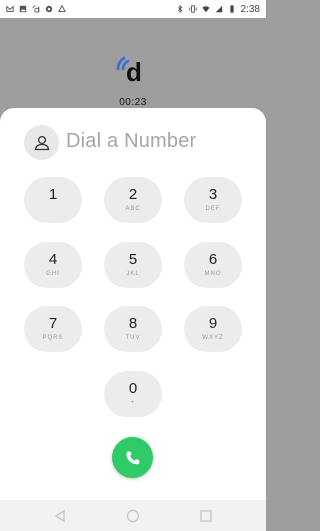 This screenshot has height=531, width=320. What do you see at coordinates (231, 9) in the screenshot?
I see `battery-icon` at bounding box center [231, 9].